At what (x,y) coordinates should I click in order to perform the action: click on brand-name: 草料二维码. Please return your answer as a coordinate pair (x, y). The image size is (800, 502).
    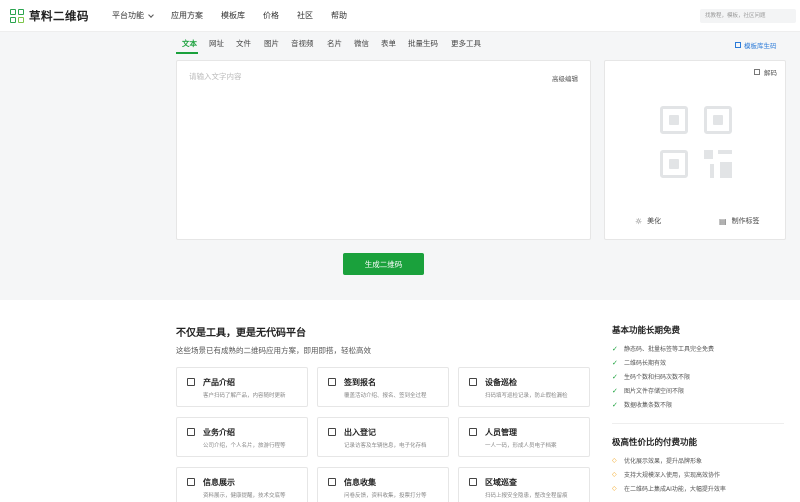
    Looking at the image, I should click on (59, 16).